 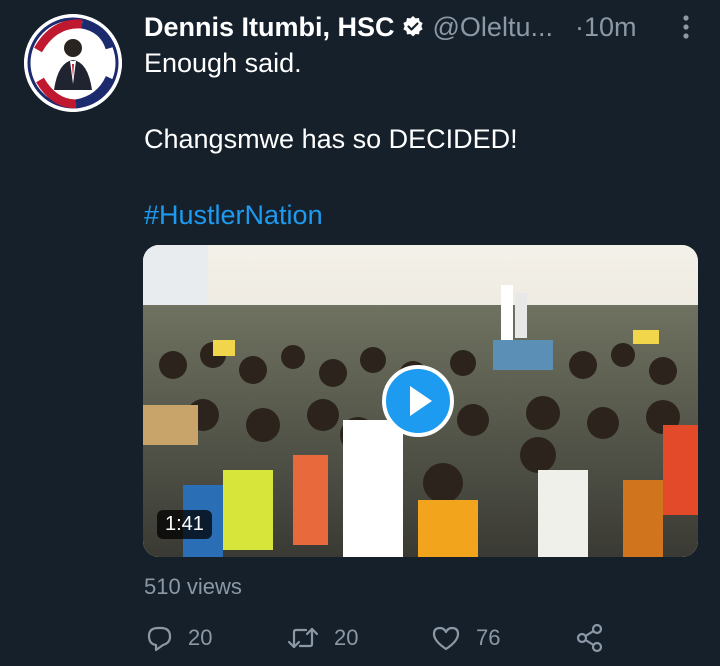 What do you see at coordinates (589, 638) in the screenshot?
I see `share-icon` at bounding box center [589, 638].